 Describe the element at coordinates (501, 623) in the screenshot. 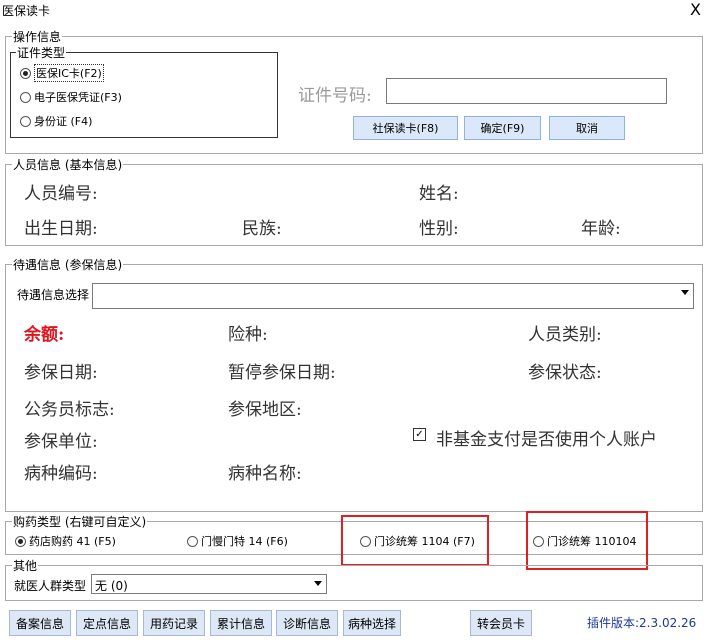

I see `member-card-button: 转会员卡` at that location.